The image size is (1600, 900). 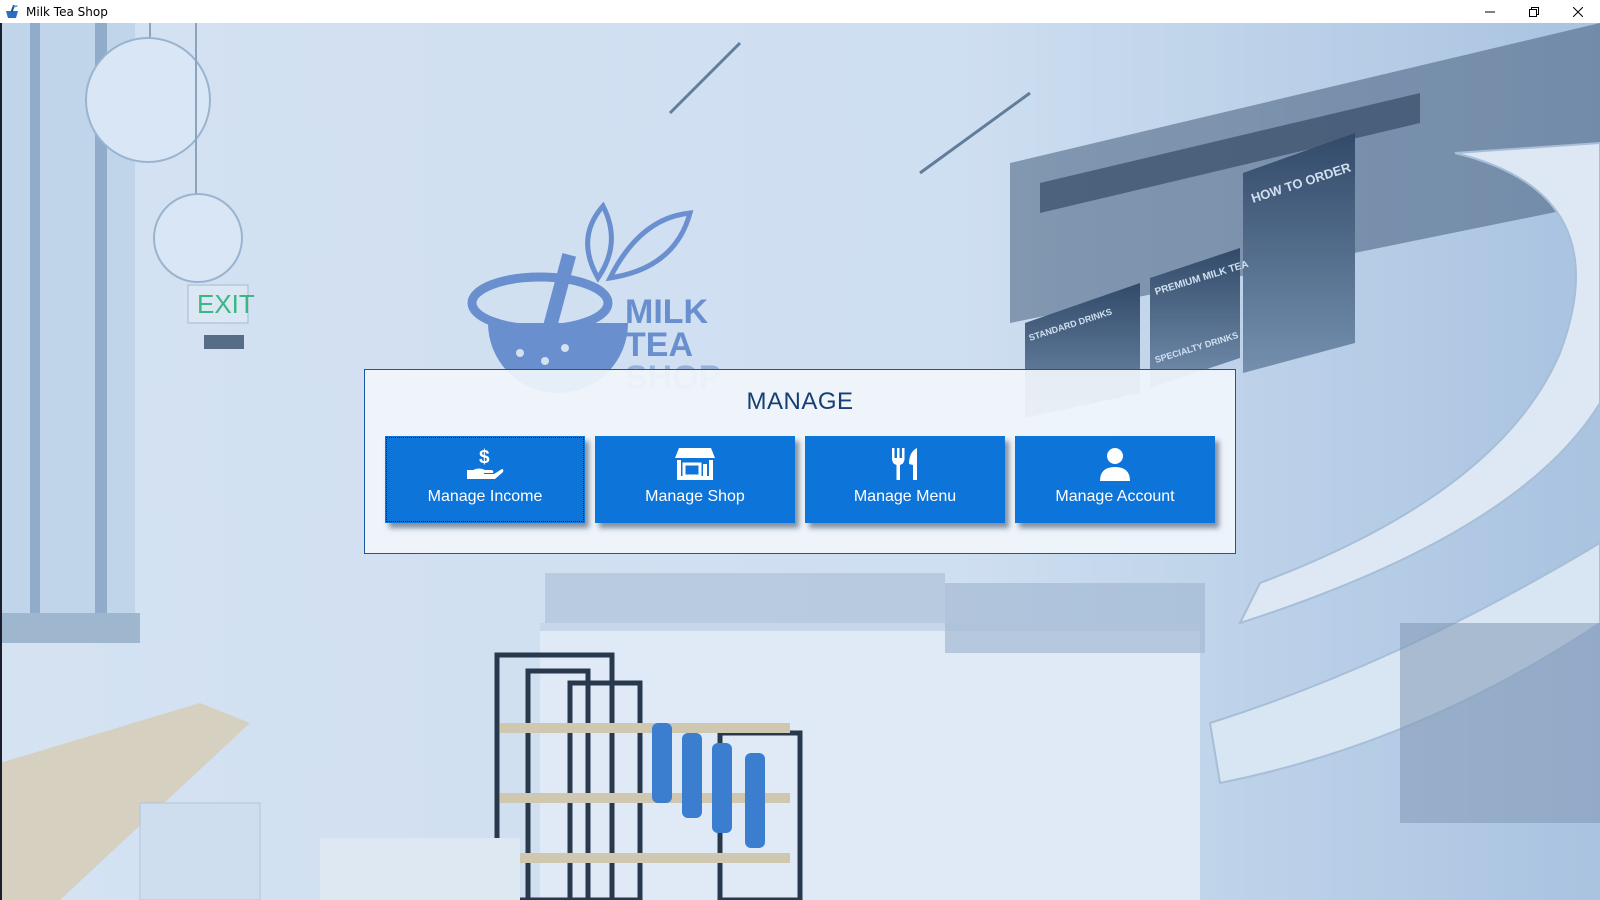 I want to click on manage-account-button: Manage Account, so click(x=1115, y=479).